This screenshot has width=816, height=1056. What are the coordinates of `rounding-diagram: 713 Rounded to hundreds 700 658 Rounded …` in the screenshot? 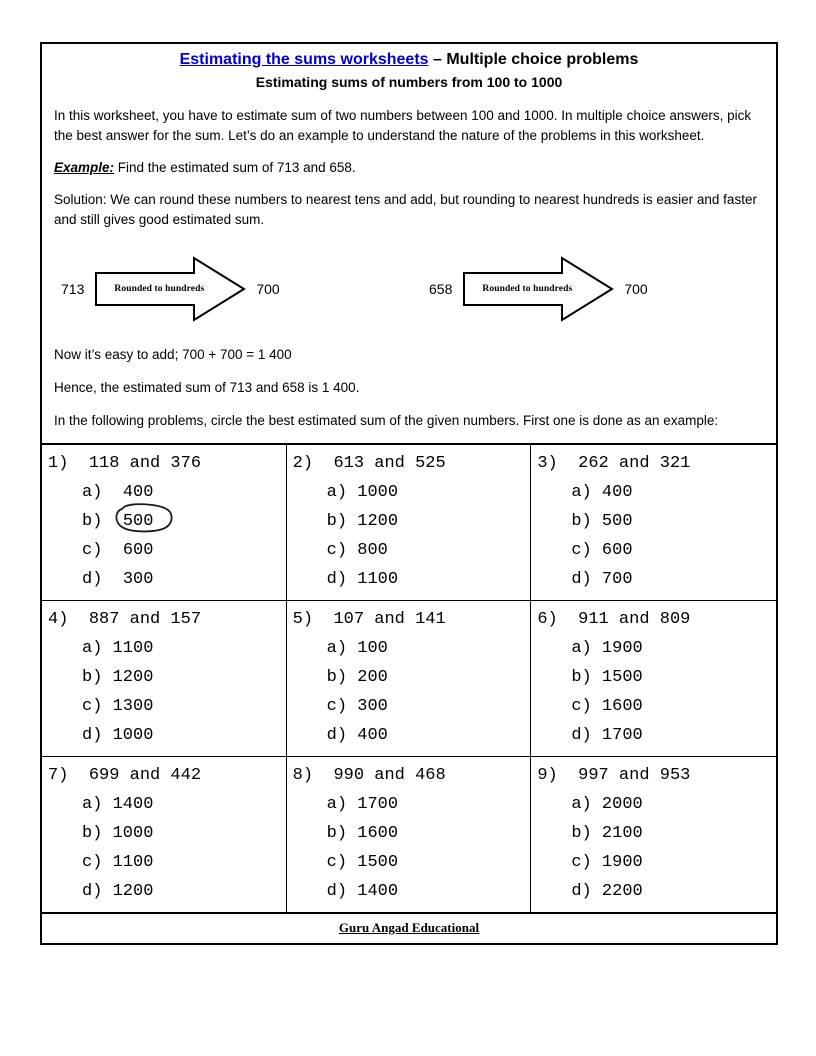 It's located at (409, 289).